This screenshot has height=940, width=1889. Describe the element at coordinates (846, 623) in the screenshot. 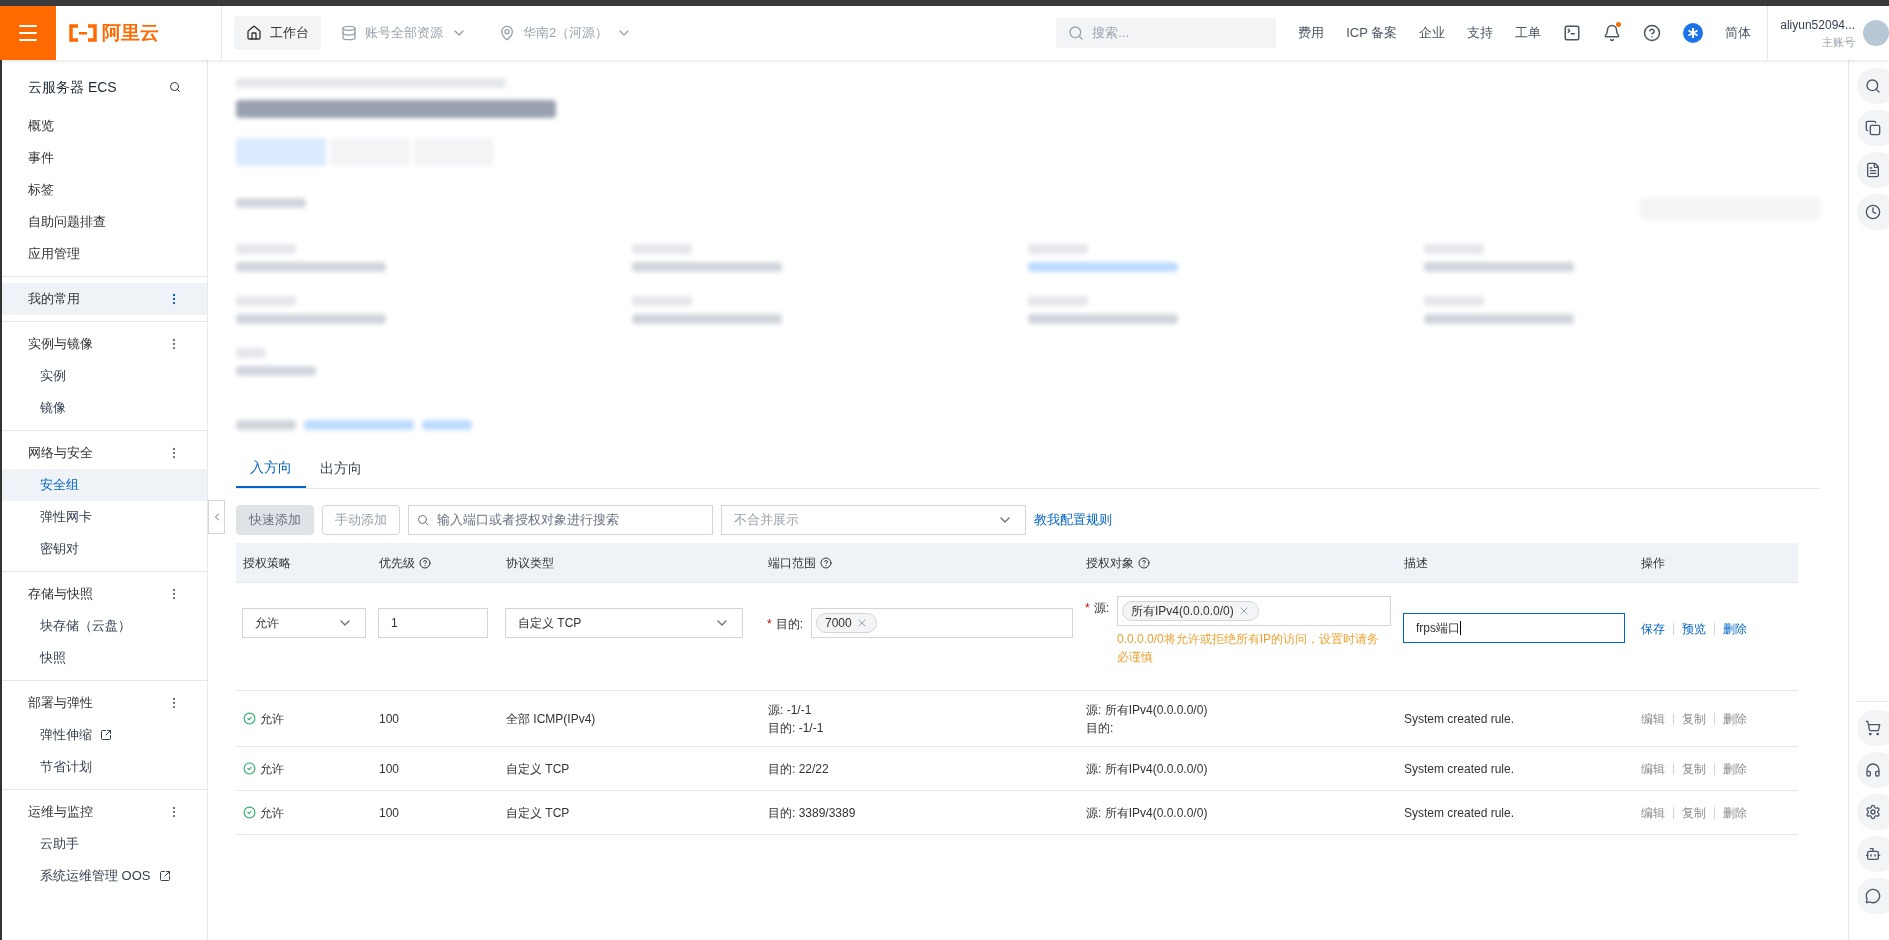

I see `port-tag: 7000` at that location.